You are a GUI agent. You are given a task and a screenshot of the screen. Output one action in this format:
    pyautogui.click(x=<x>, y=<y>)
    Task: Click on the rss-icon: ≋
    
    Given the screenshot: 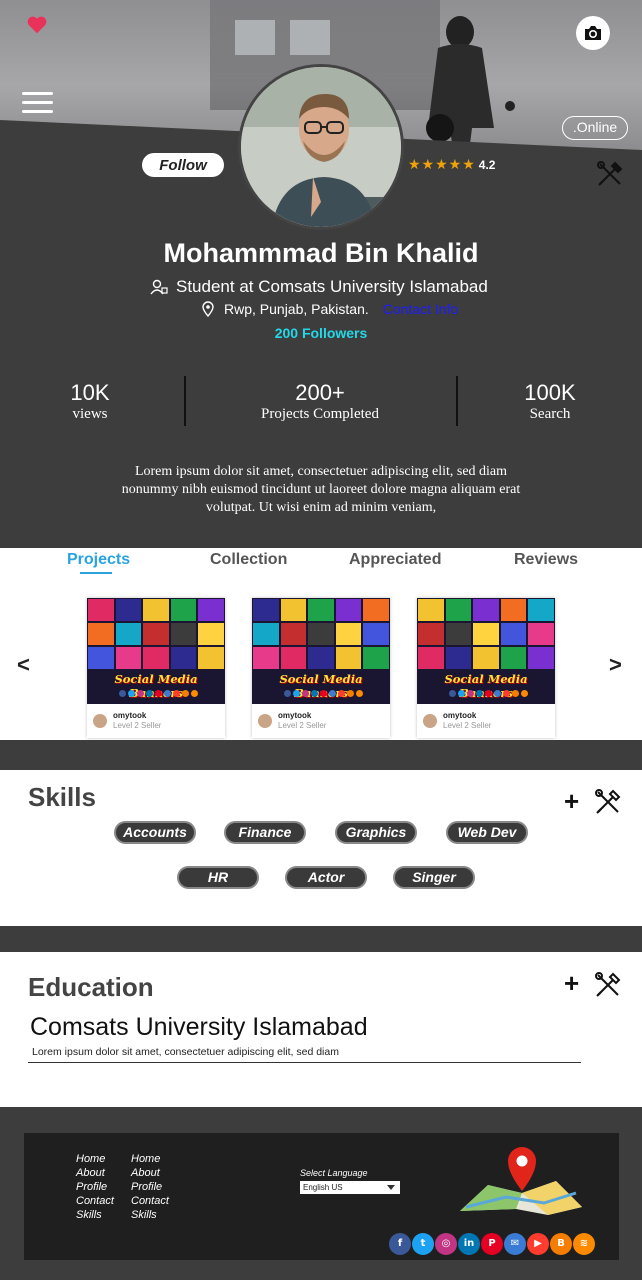 What is the action you would take?
    pyautogui.click(x=584, y=1244)
    